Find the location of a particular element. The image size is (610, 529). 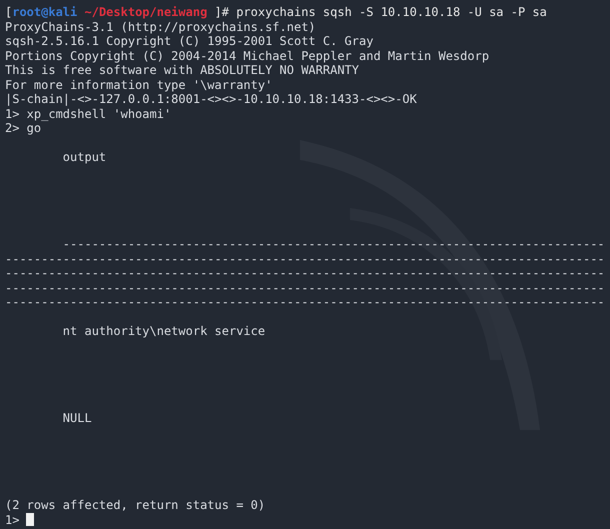

prompt-text: [ is located at coordinates (8, 12).